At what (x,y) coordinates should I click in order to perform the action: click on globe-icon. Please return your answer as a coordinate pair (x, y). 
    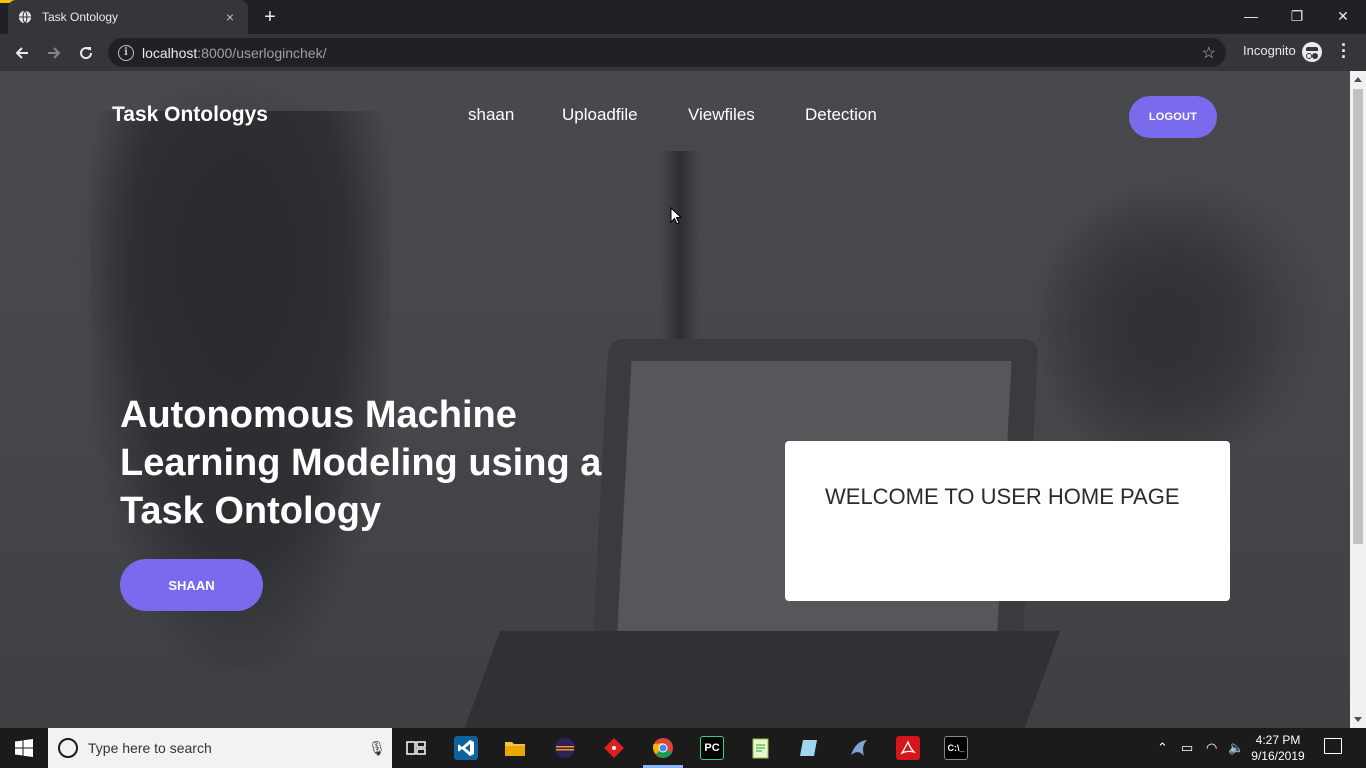
    Looking at the image, I should click on (25, 17).